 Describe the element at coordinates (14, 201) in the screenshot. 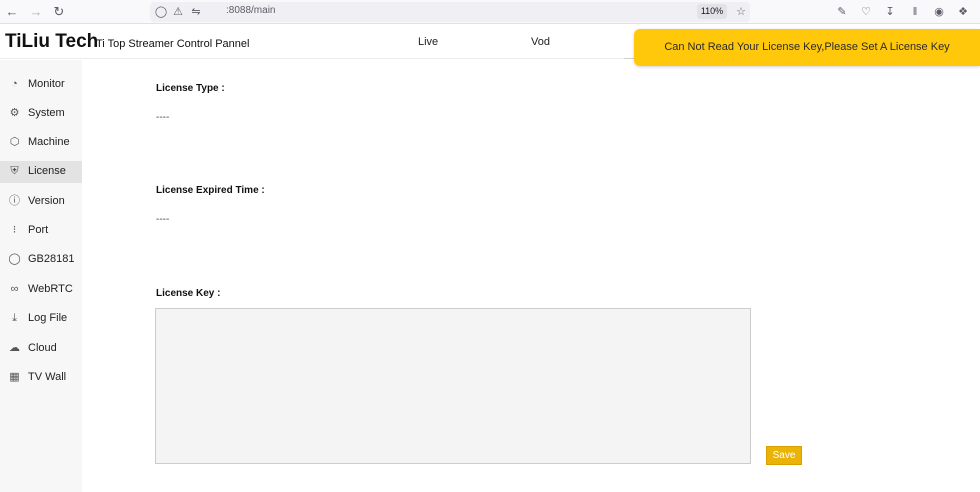

I see `info-icon: ⓘ` at that location.